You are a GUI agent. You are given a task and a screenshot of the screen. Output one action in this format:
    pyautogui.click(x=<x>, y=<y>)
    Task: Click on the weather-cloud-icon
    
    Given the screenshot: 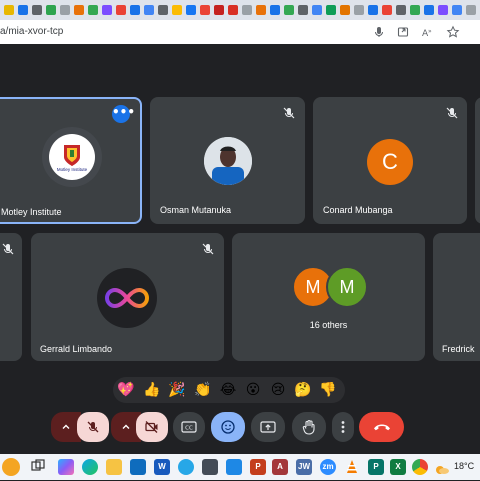 What is the action you would take?
    pyautogui.click(x=442, y=466)
    